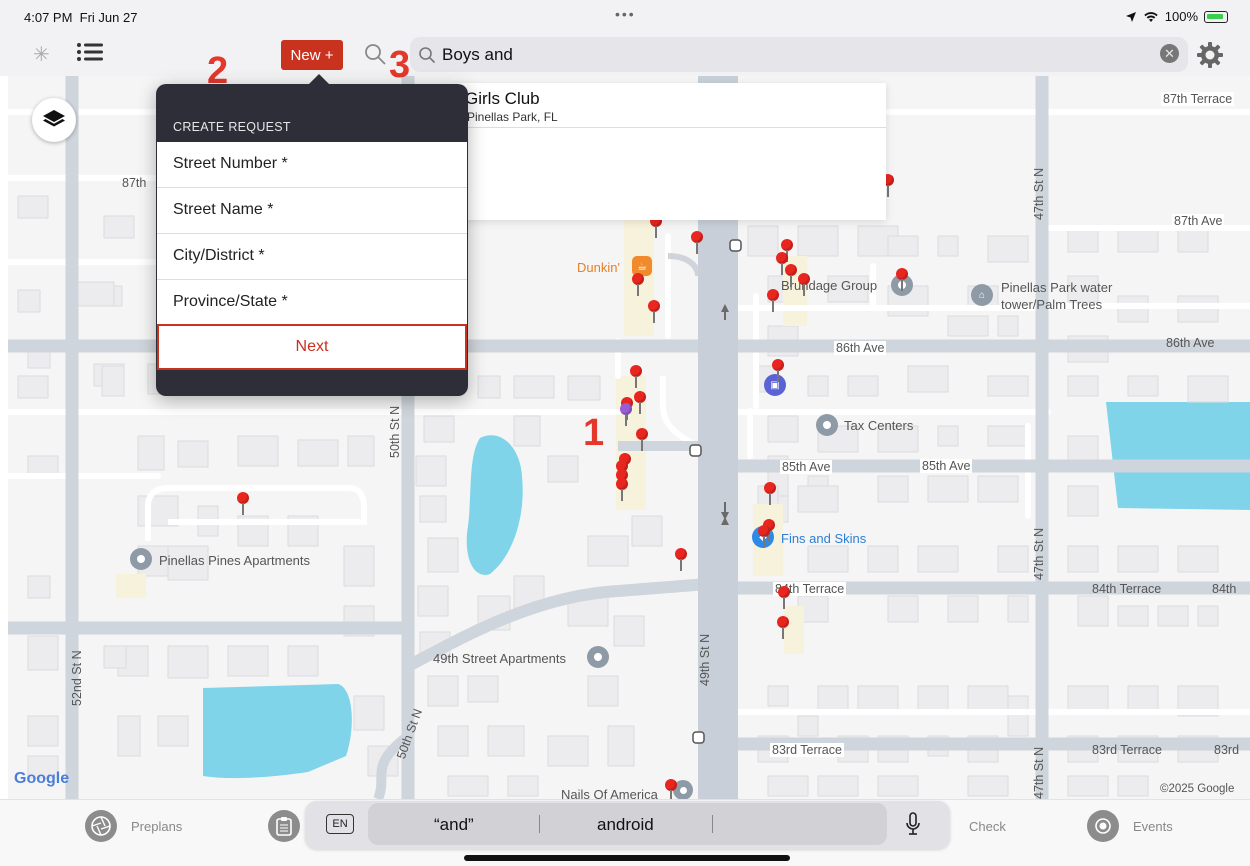  I want to click on clear-search-icon: ✕, so click(1169, 53).